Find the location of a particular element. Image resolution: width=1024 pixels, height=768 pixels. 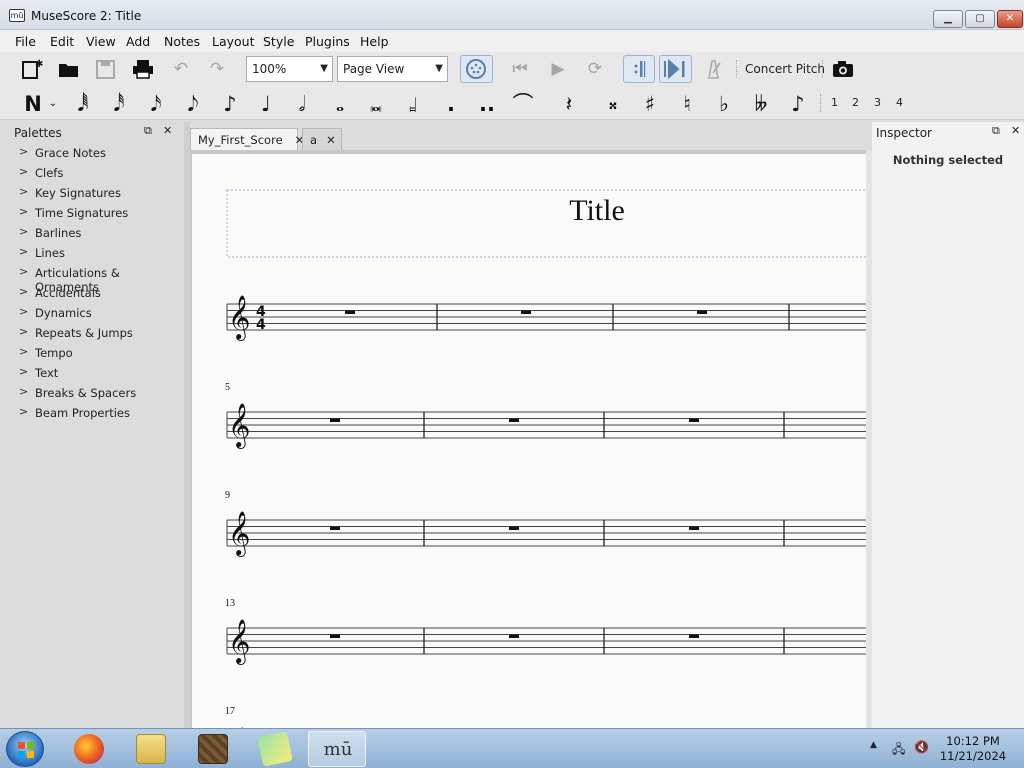

maximize-button: ▢ is located at coordinates (980, 19).